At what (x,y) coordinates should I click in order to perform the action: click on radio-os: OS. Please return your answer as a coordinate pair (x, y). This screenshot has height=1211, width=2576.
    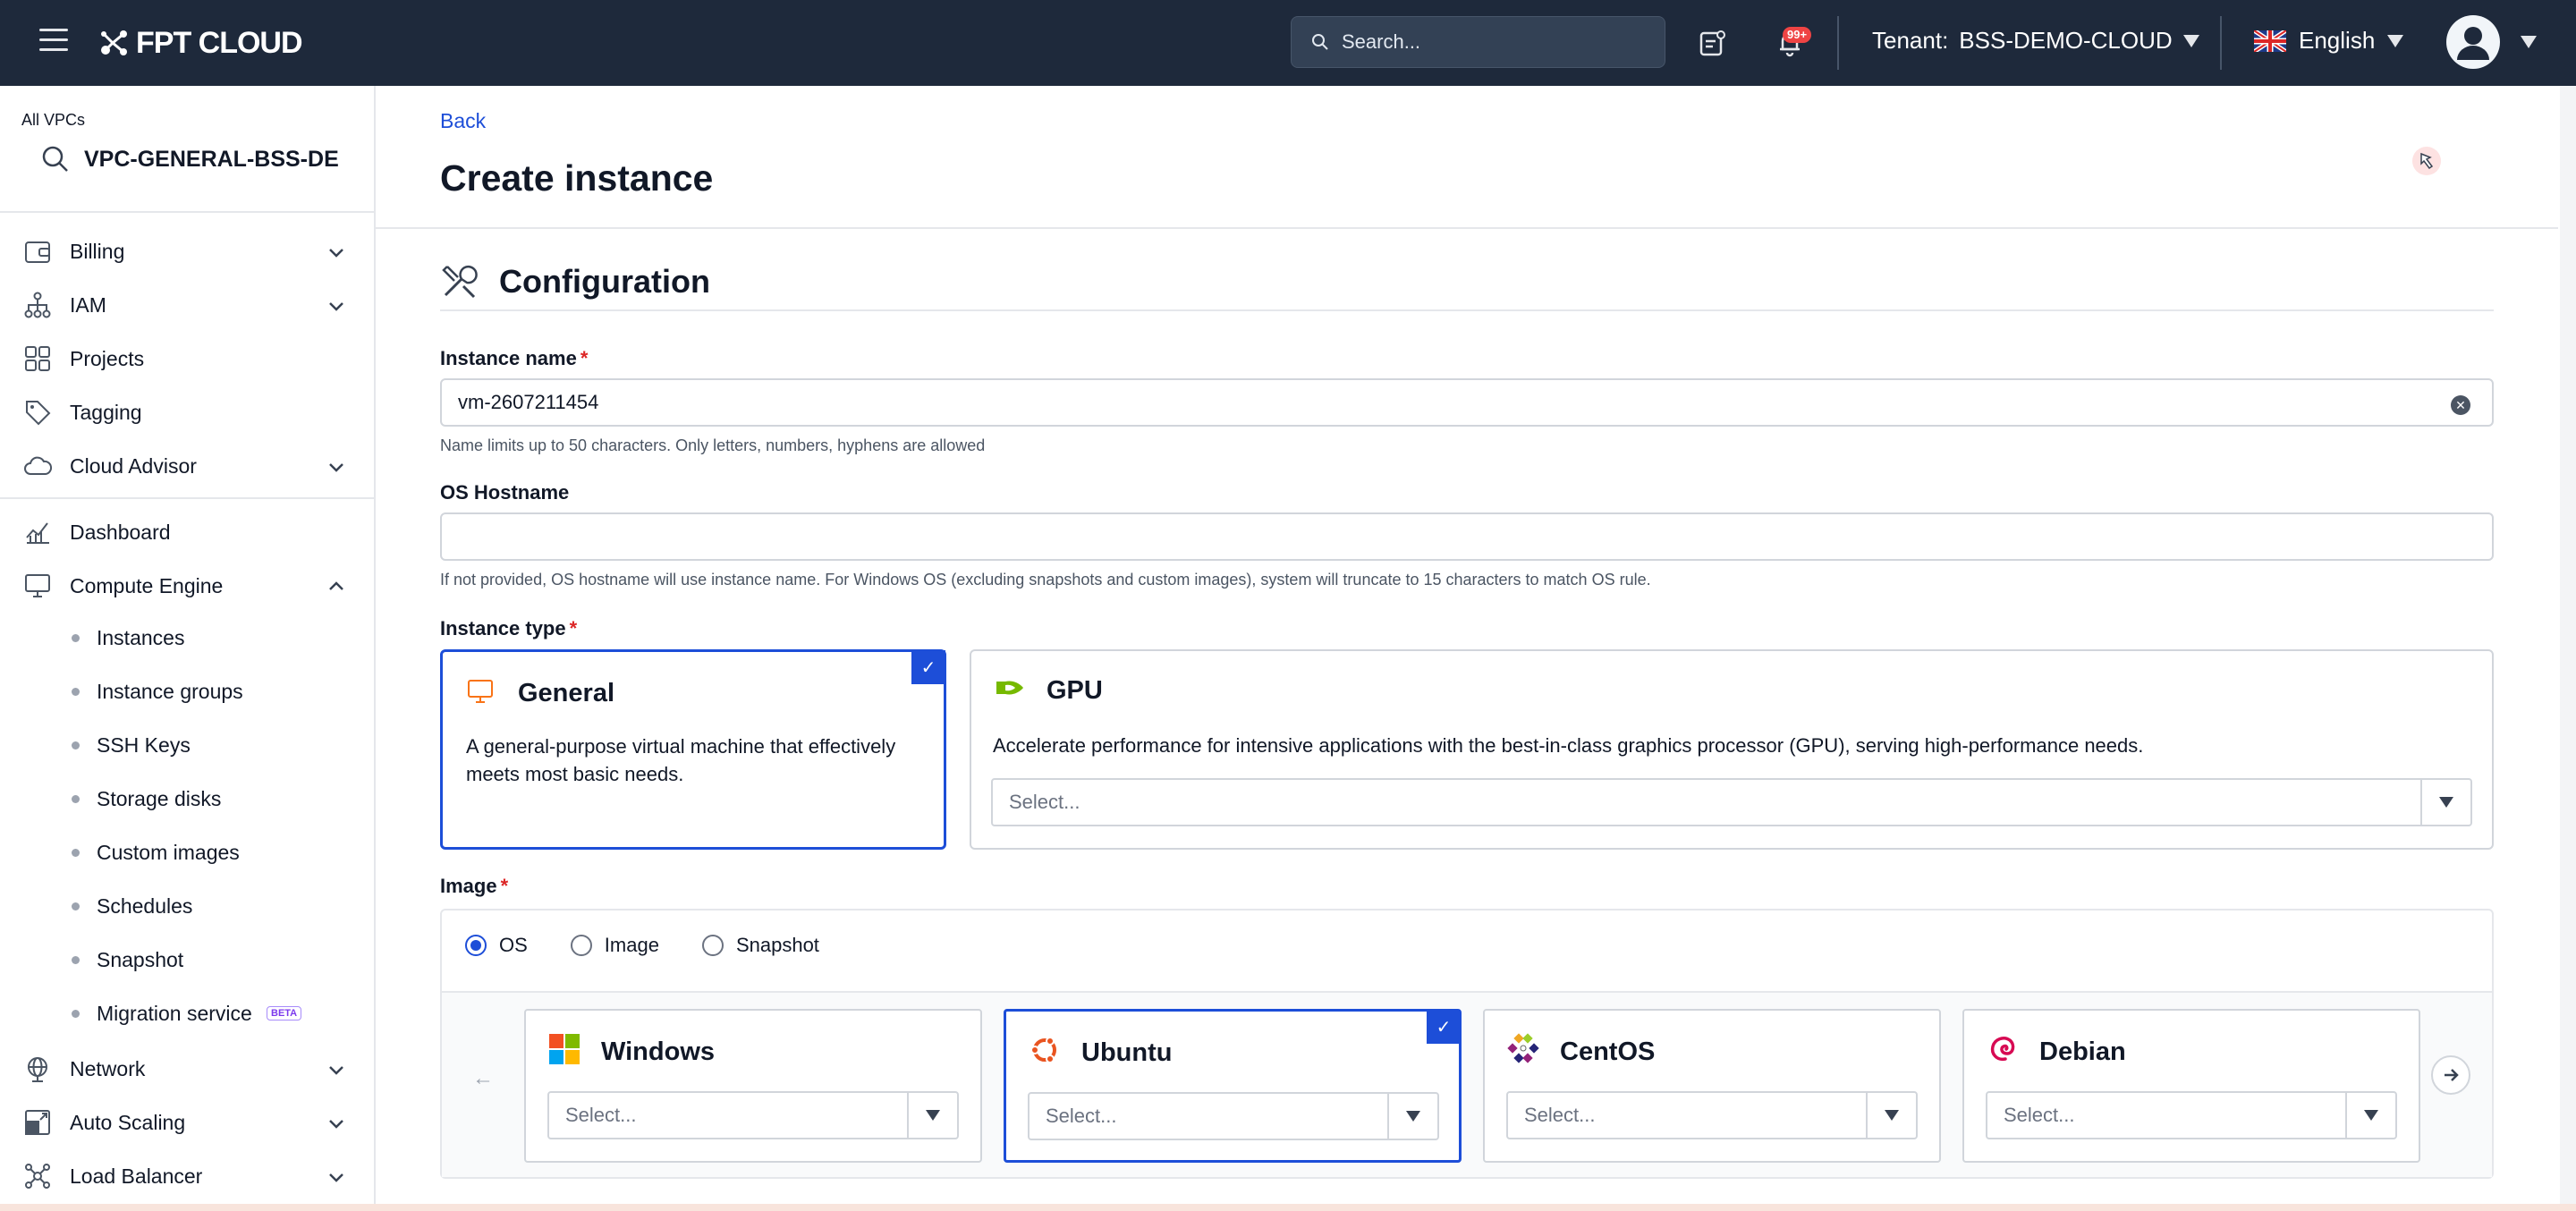
    Looking at the image, I should click on (496, 945).